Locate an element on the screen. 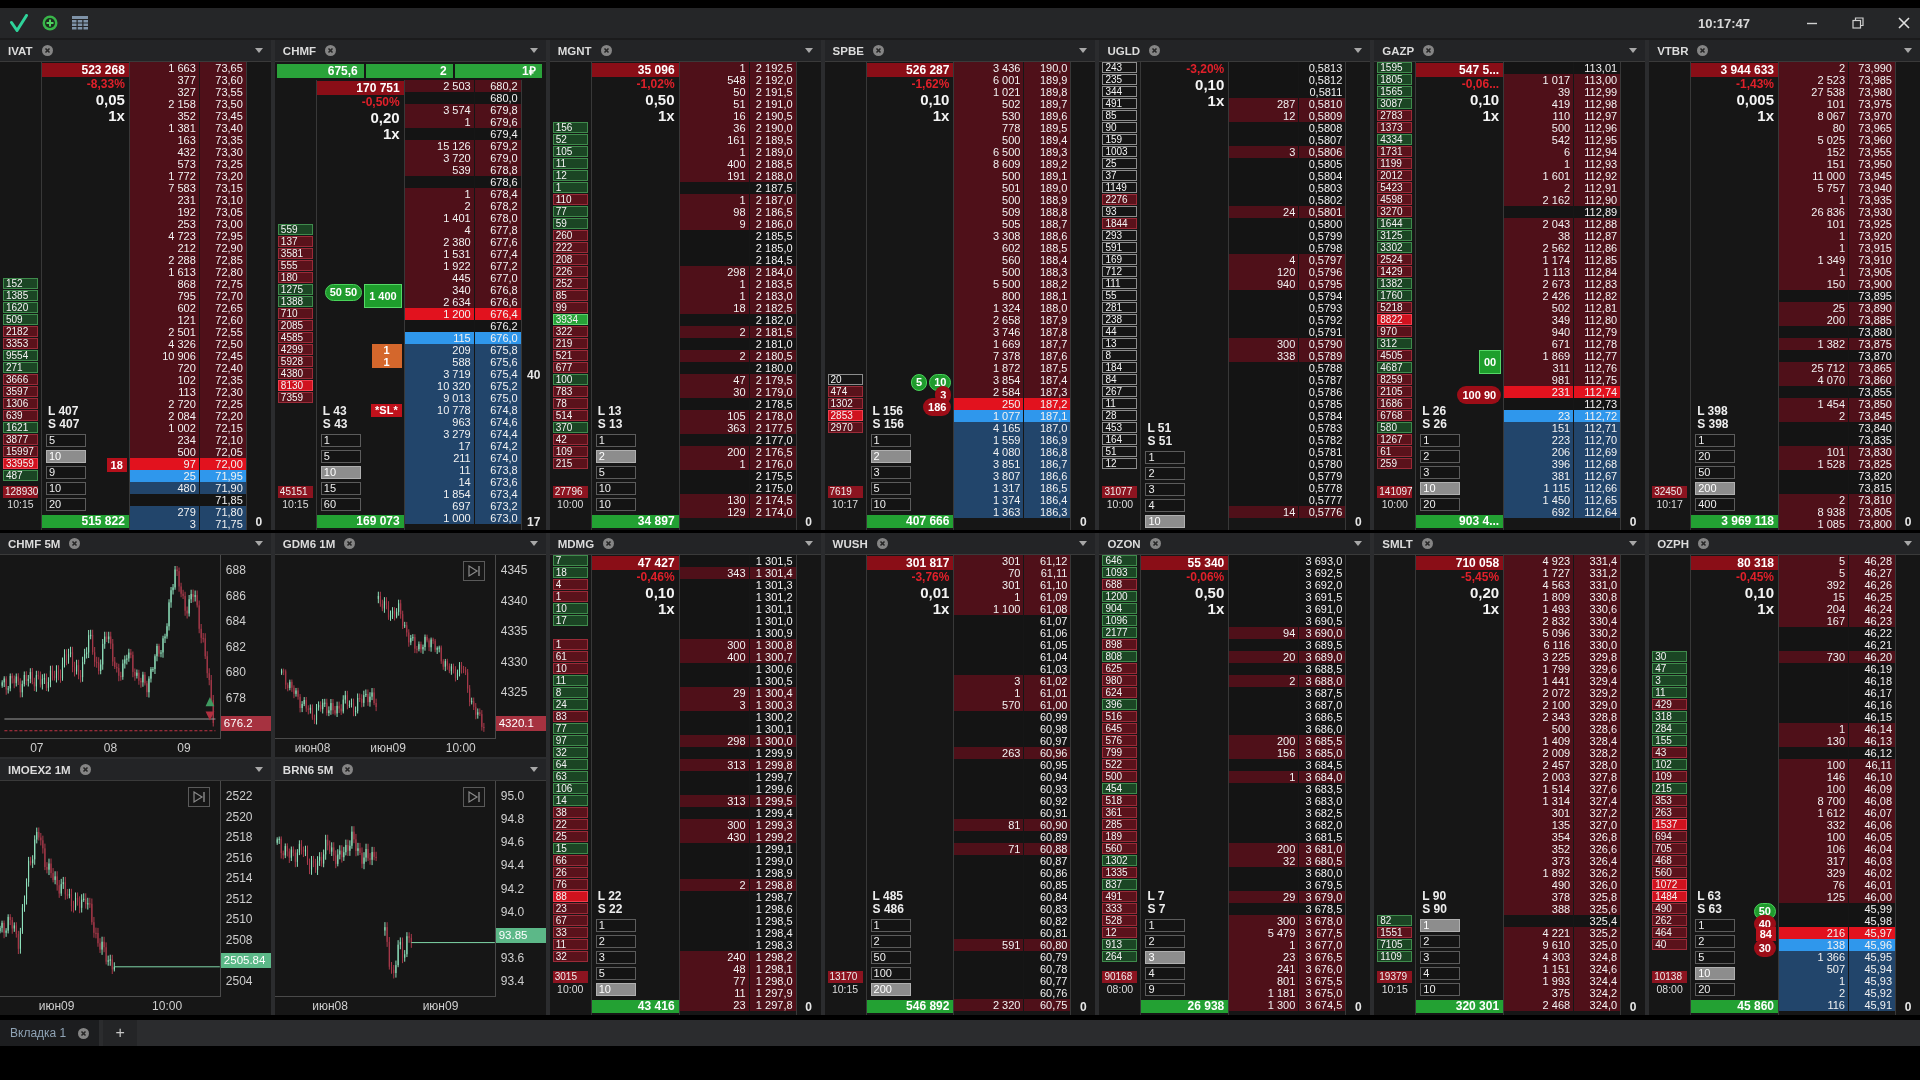  panel-title: BRN6 5M is located at coordinates (308, 769).